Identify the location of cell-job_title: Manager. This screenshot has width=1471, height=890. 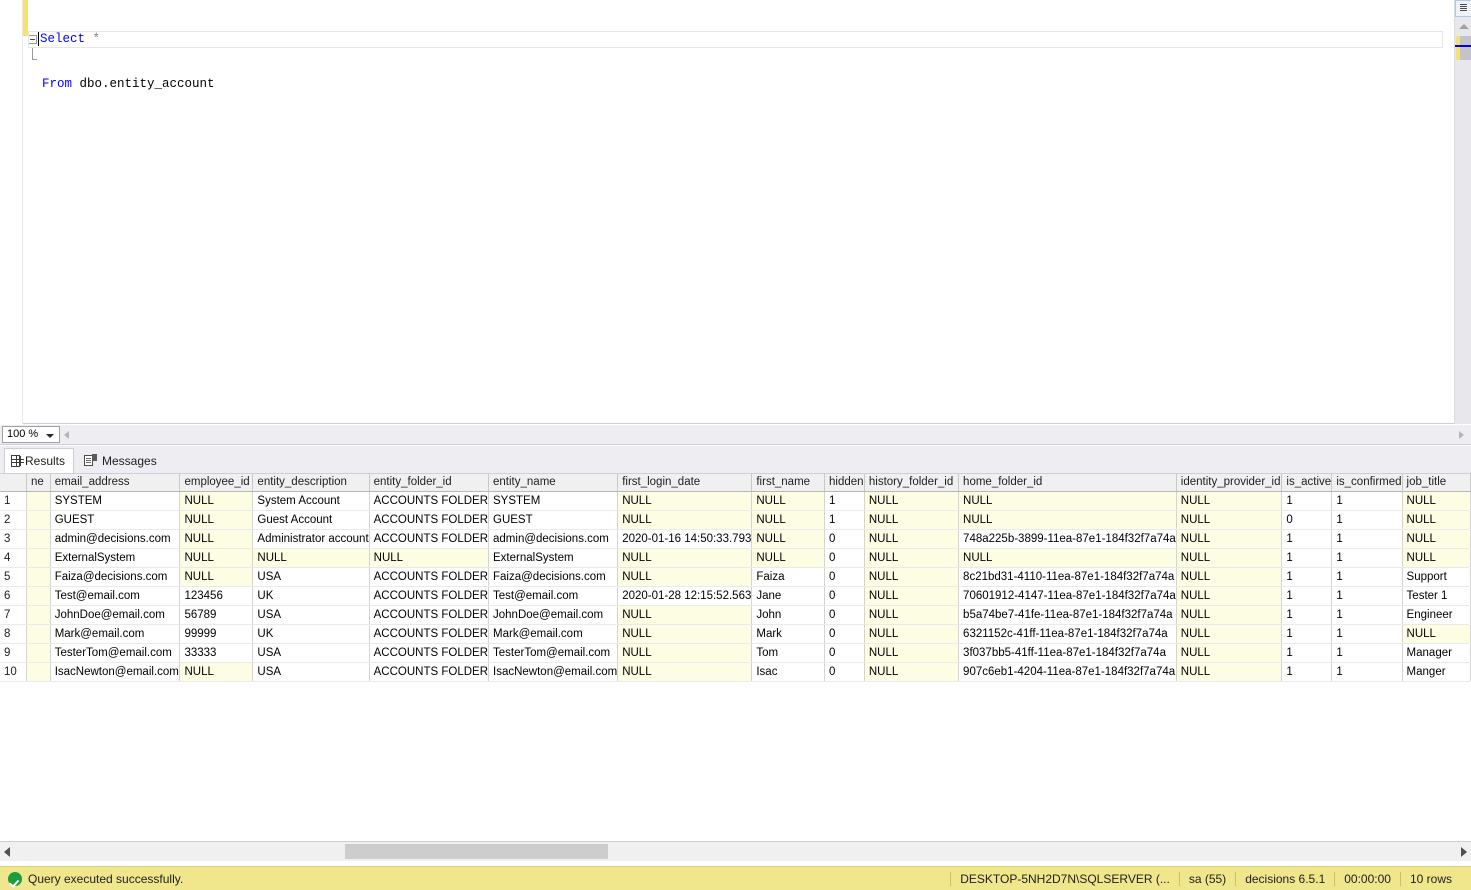
(1436, 653).